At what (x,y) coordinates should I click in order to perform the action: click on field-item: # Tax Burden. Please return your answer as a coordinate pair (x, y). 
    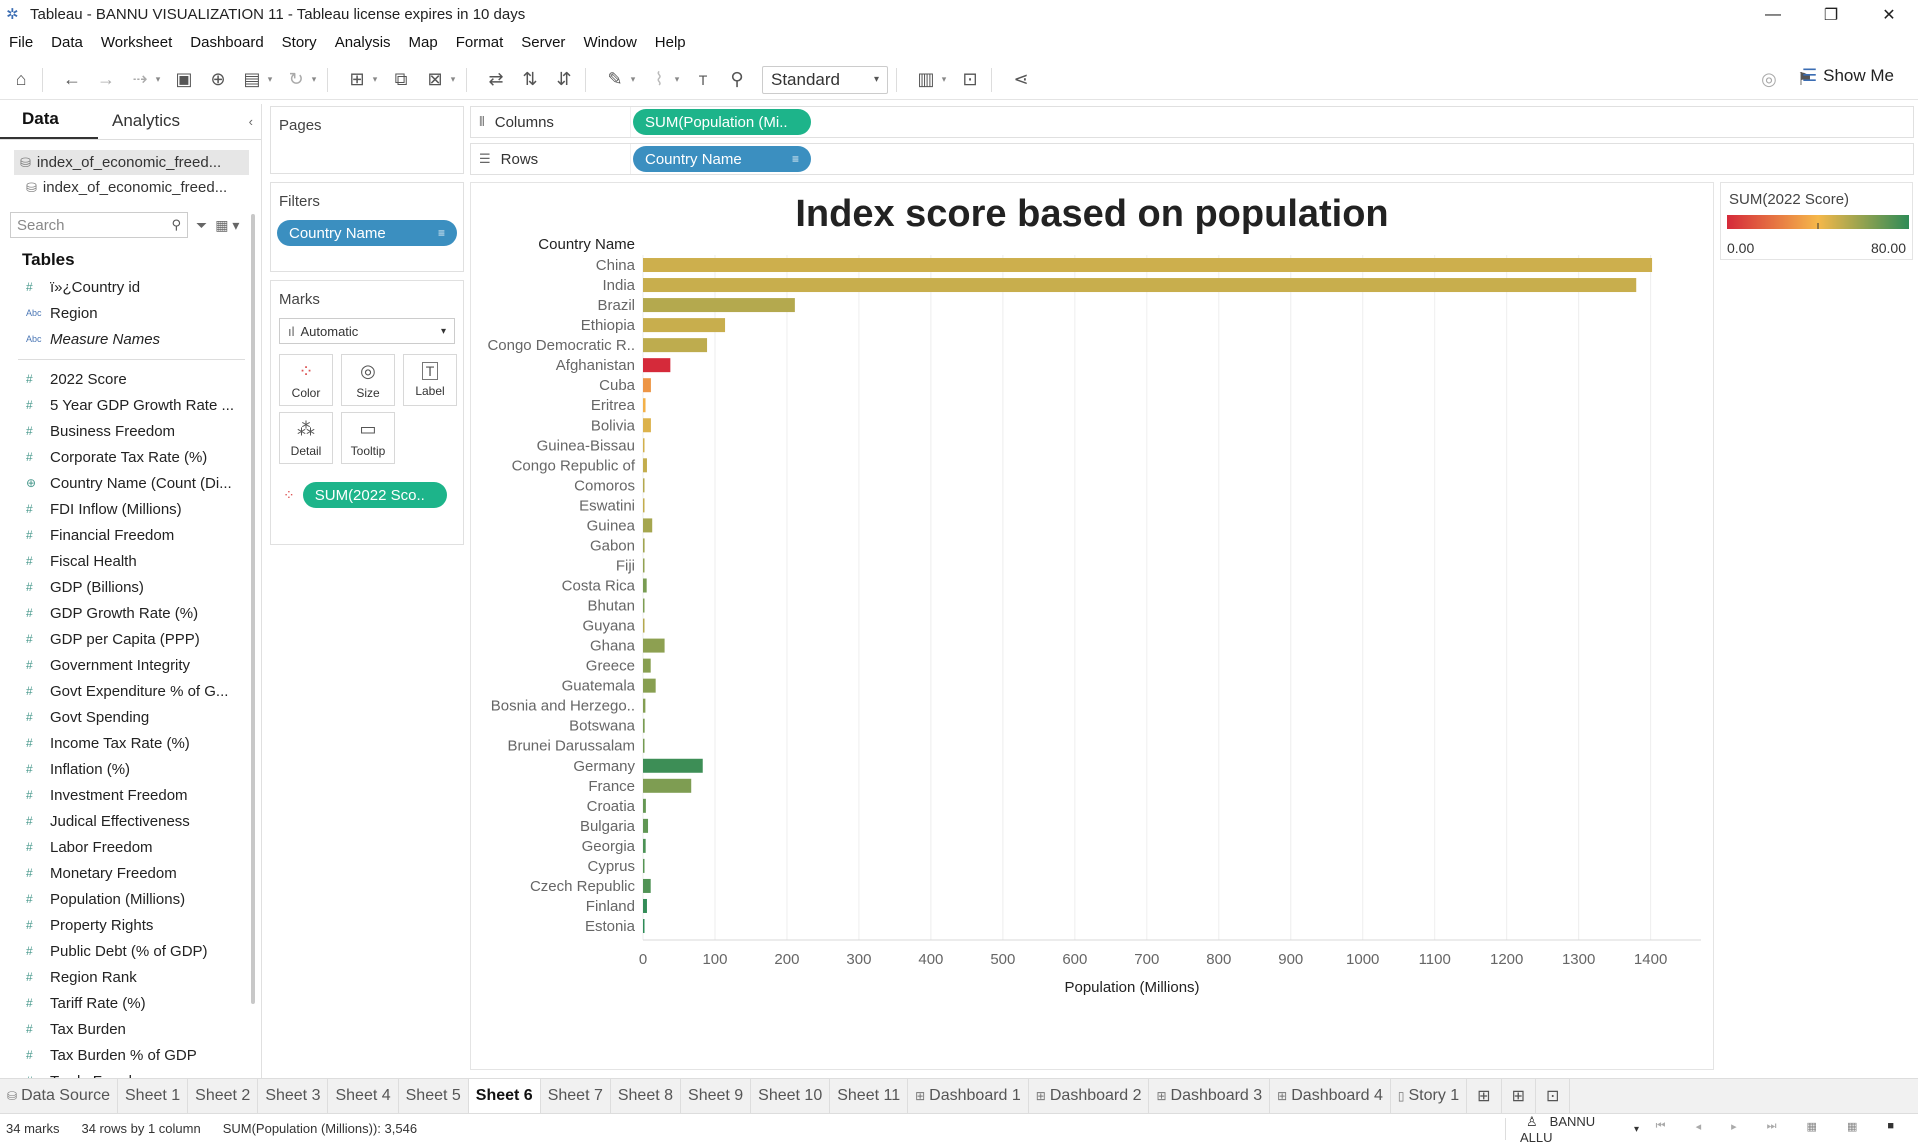
    Looking at the image, I should click on (120, 1029).